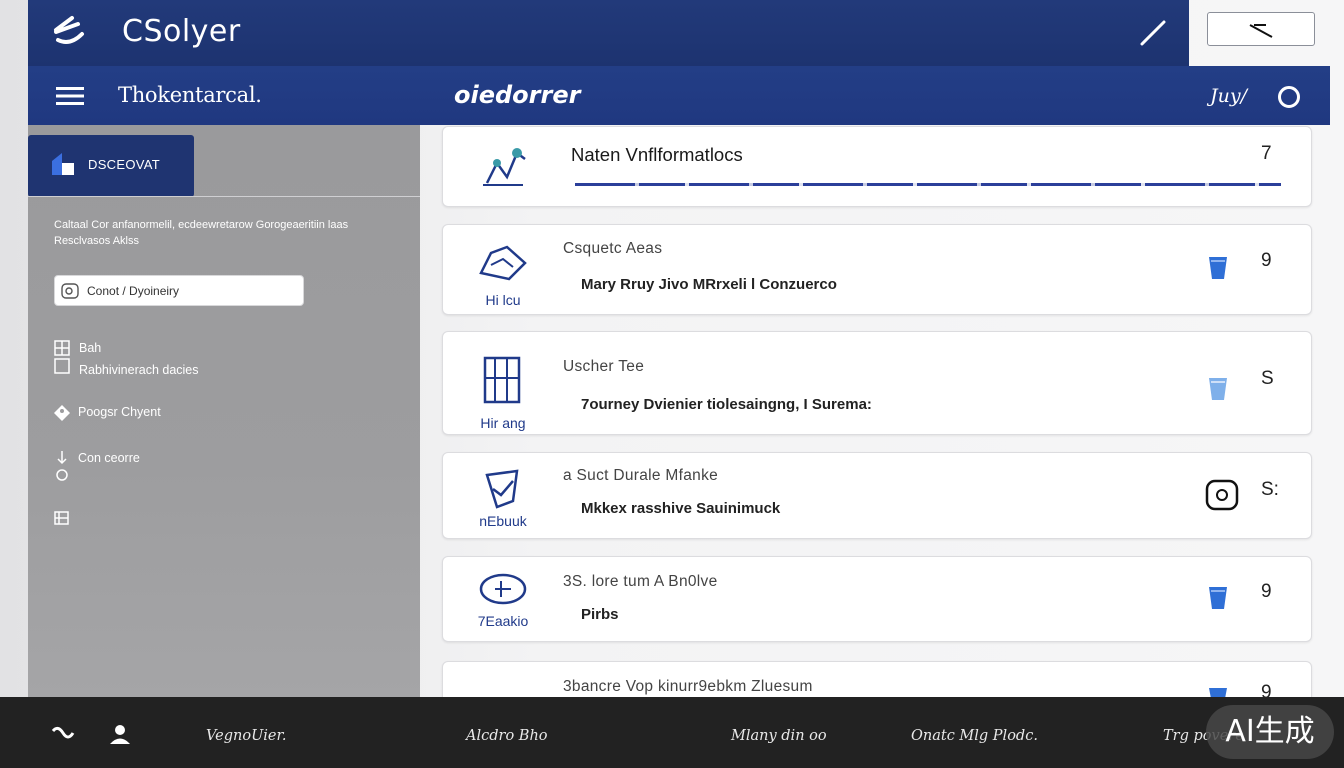 The width and height of the screenshot is (1344, 768). What do you see at coordinates (503, 589) in the screenshot?
I see `badge-icon` at bounding box center [503, 589].